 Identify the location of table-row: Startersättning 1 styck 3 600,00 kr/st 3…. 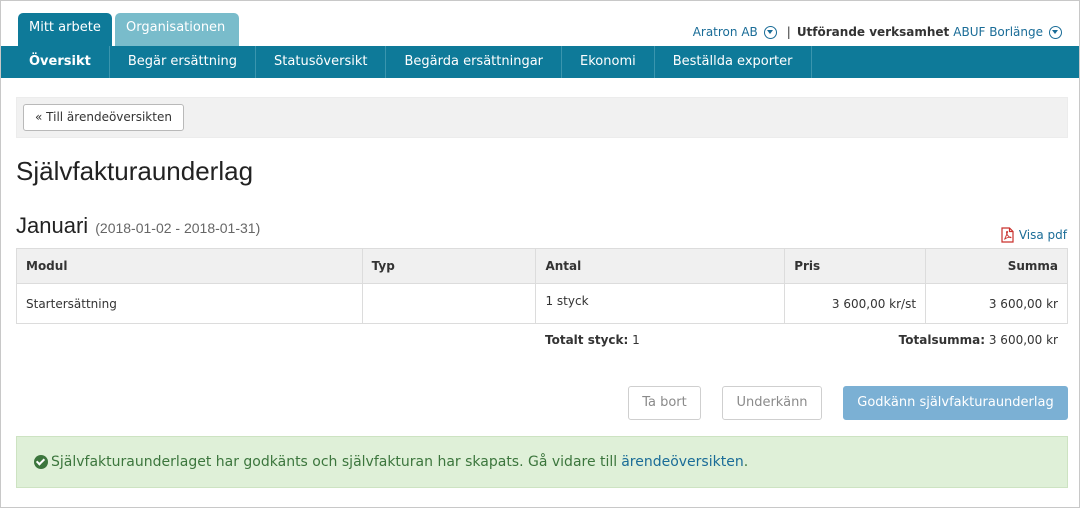
(542, 303).